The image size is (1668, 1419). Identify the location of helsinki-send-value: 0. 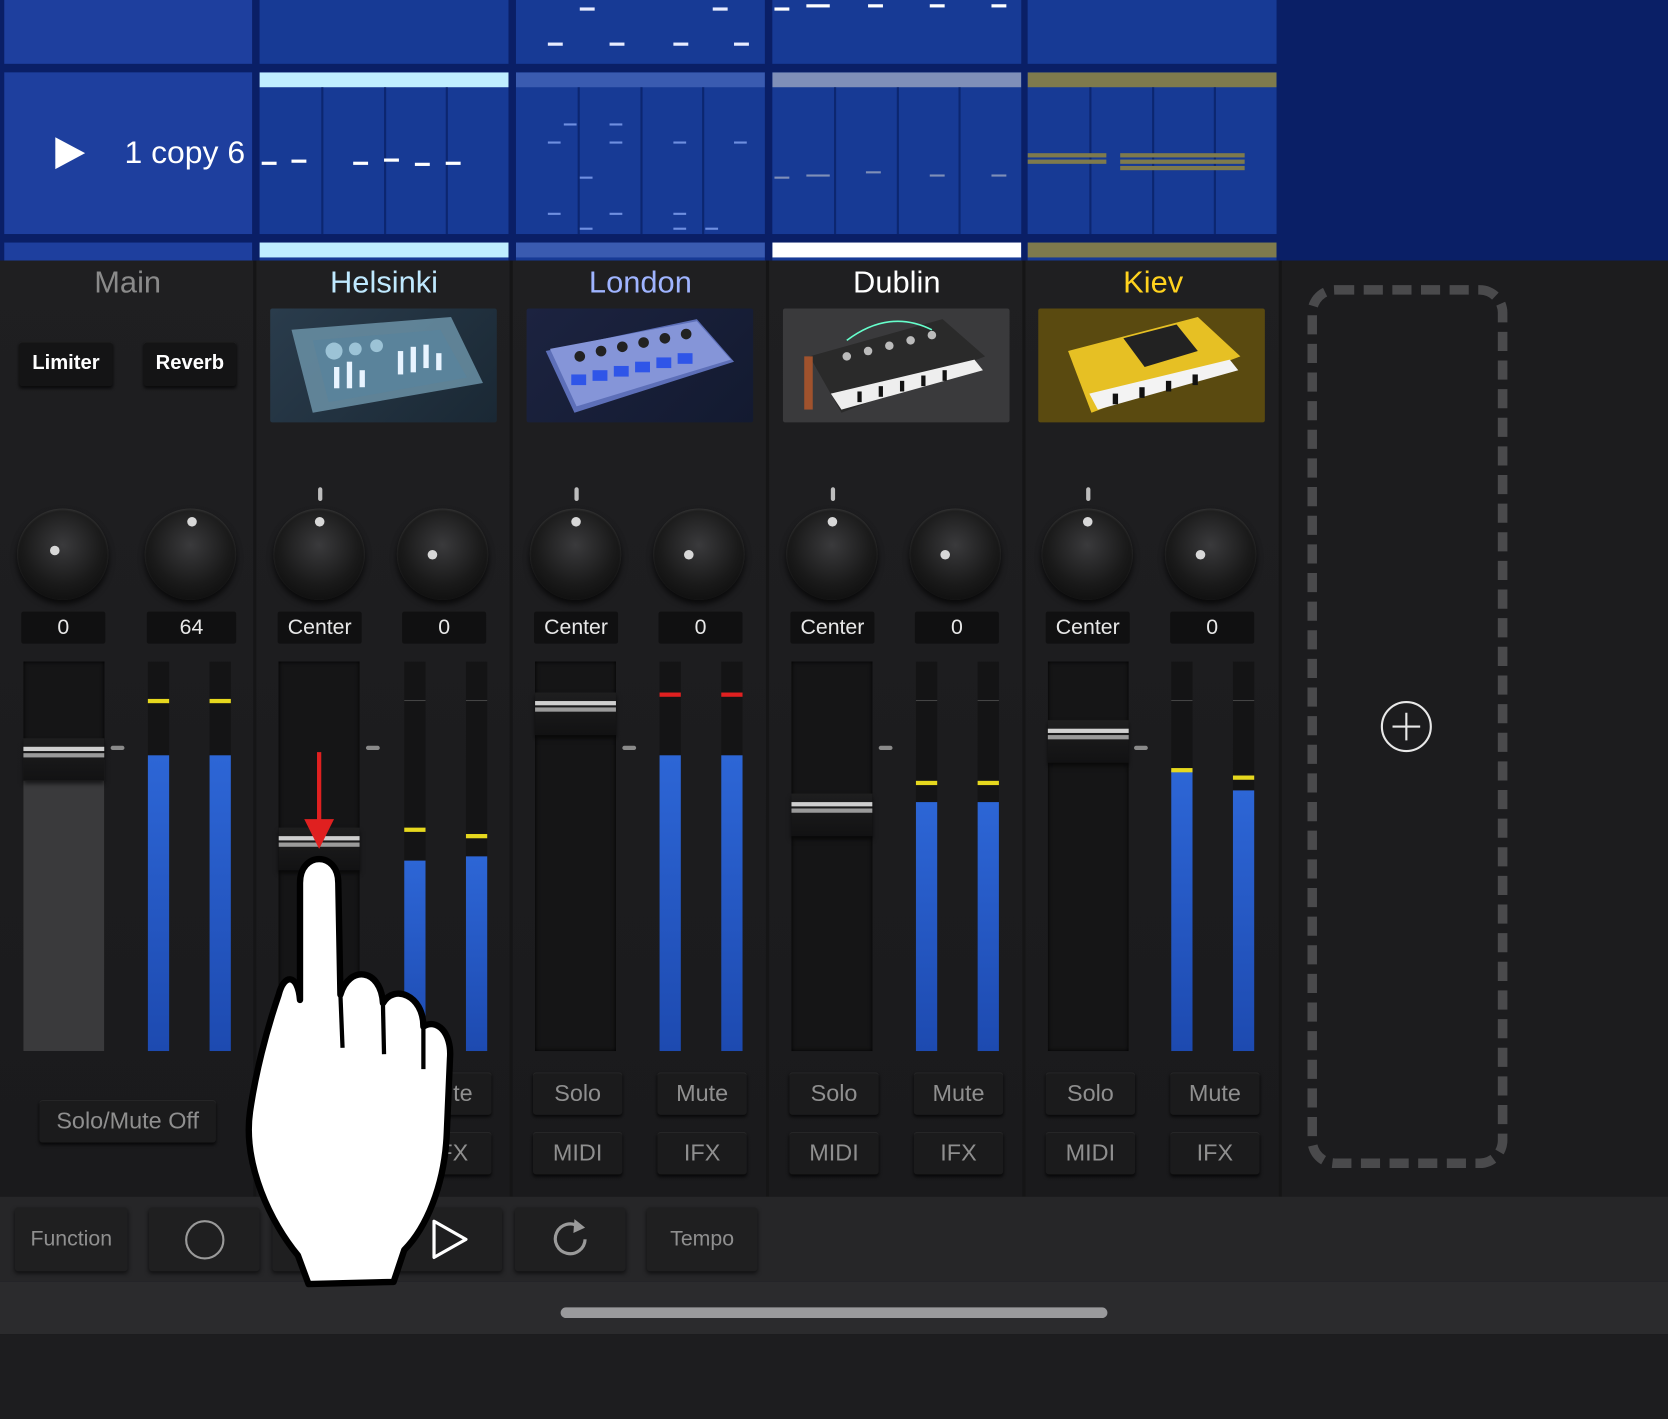
(444, 627).